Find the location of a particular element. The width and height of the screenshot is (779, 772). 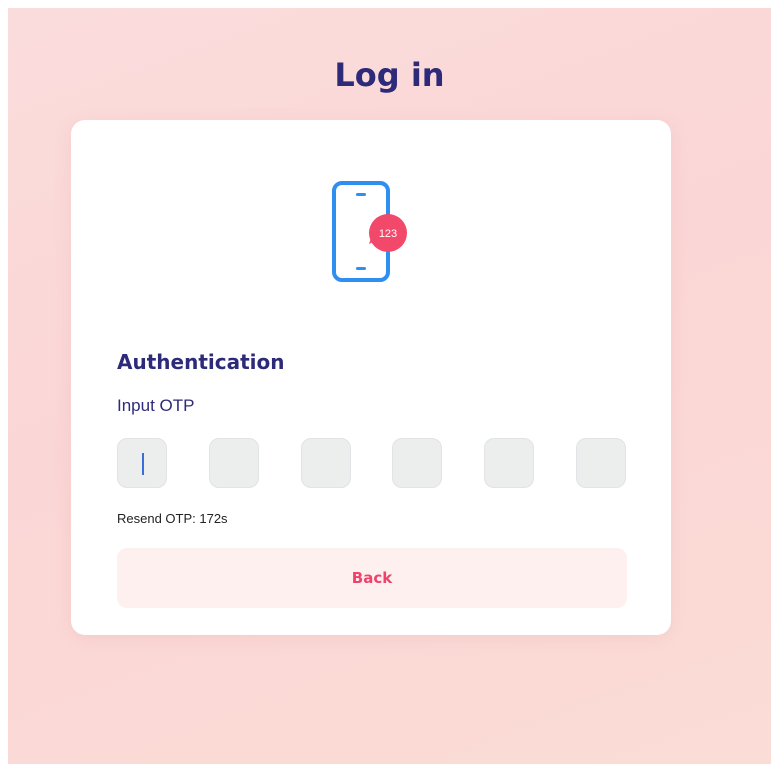

otp-input-group is located at coordinates (372, 464).